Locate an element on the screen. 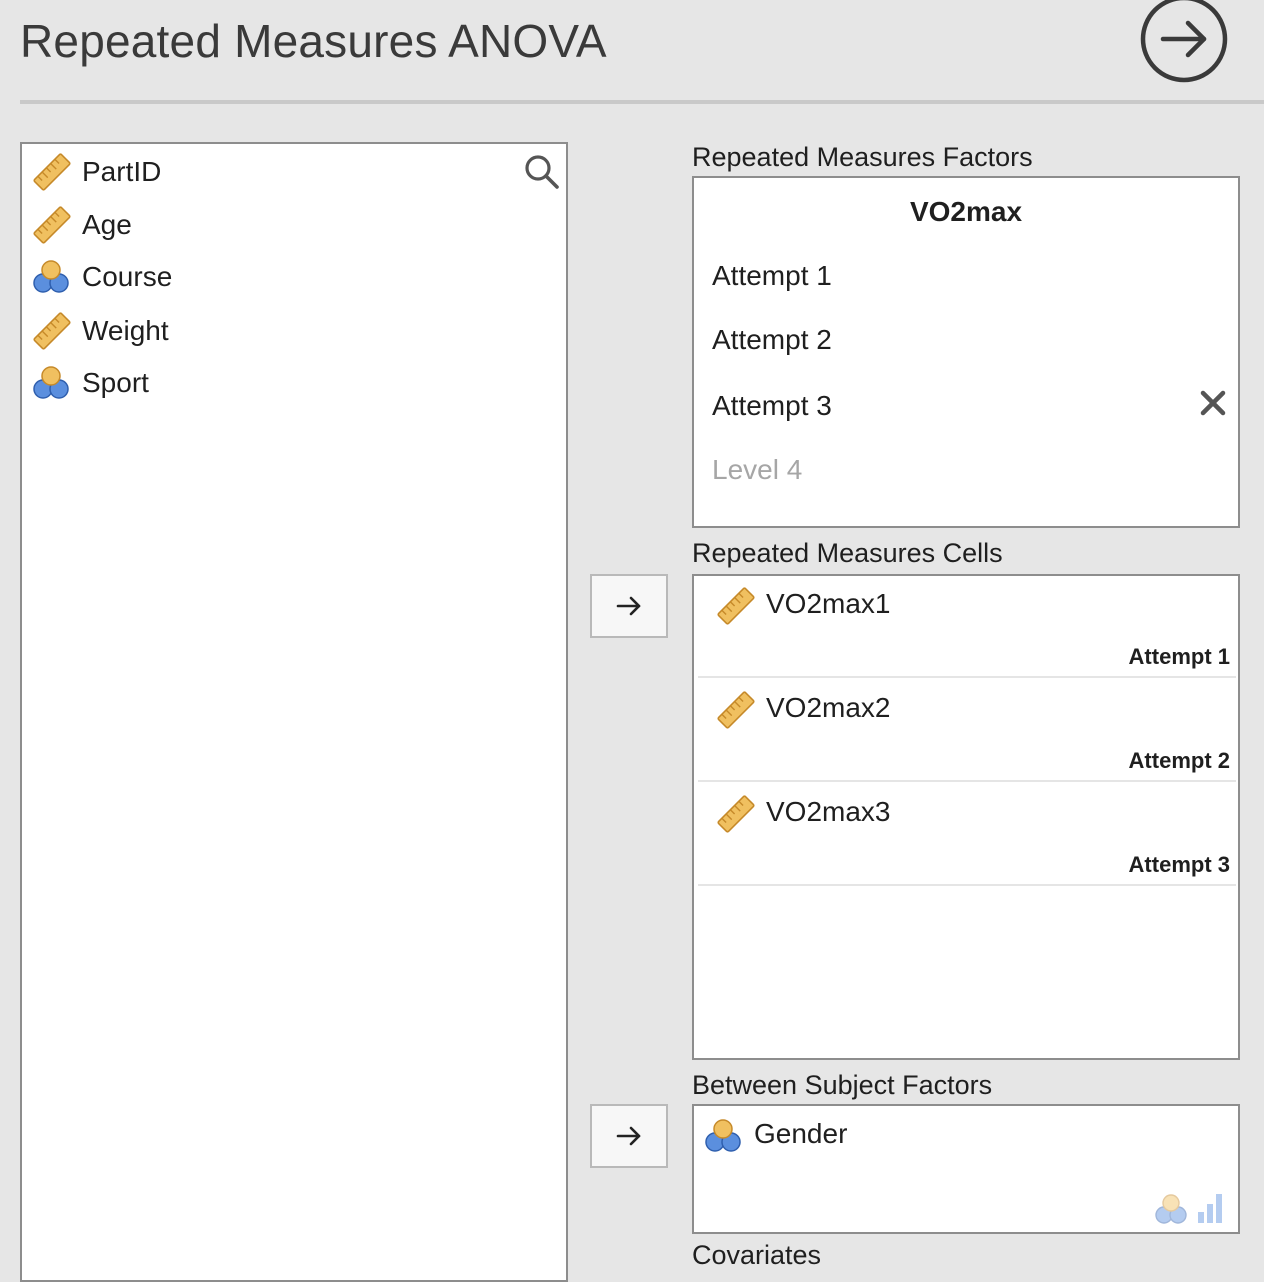 The width and height of the screenshot is (1264, 1282). page-title: Repeated Measures ANOVA is located at coordinates (313, 41).